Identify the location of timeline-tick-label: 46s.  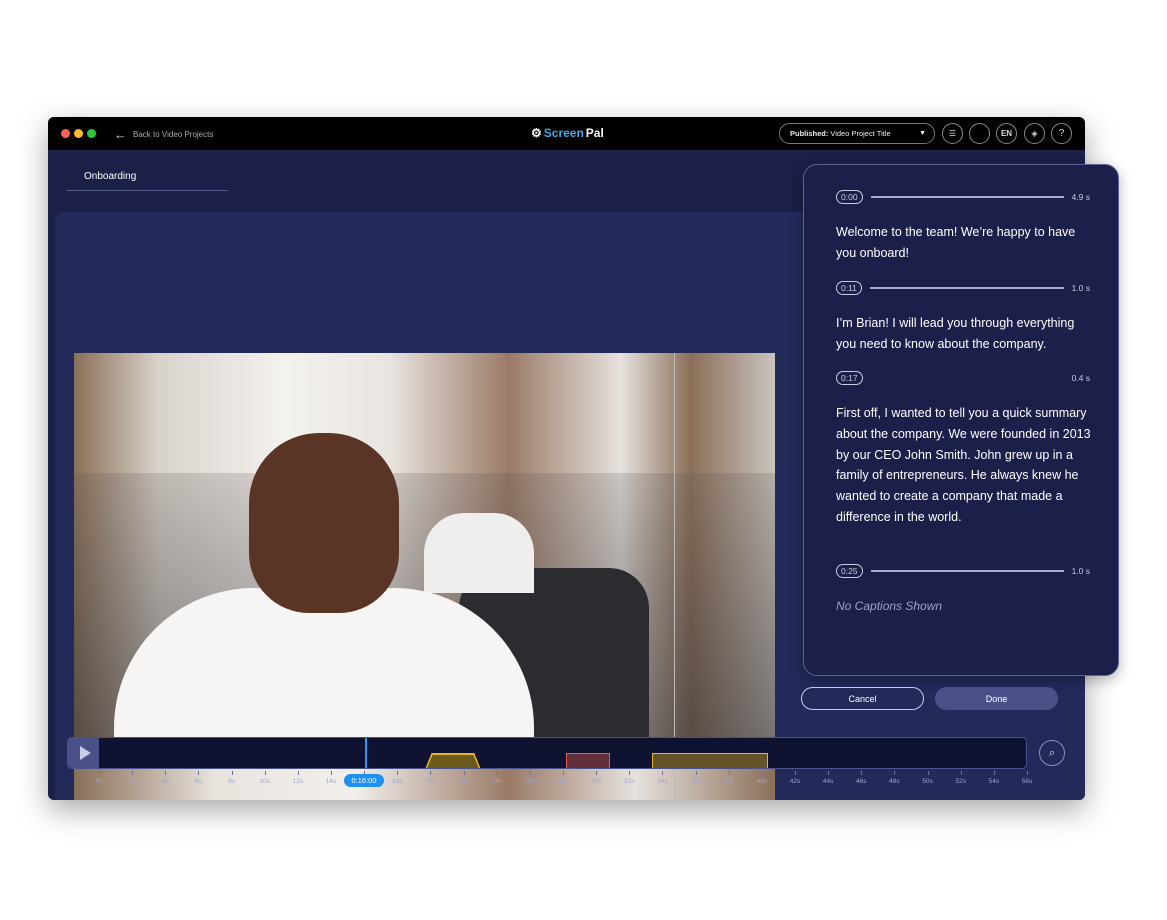
(861, 781).